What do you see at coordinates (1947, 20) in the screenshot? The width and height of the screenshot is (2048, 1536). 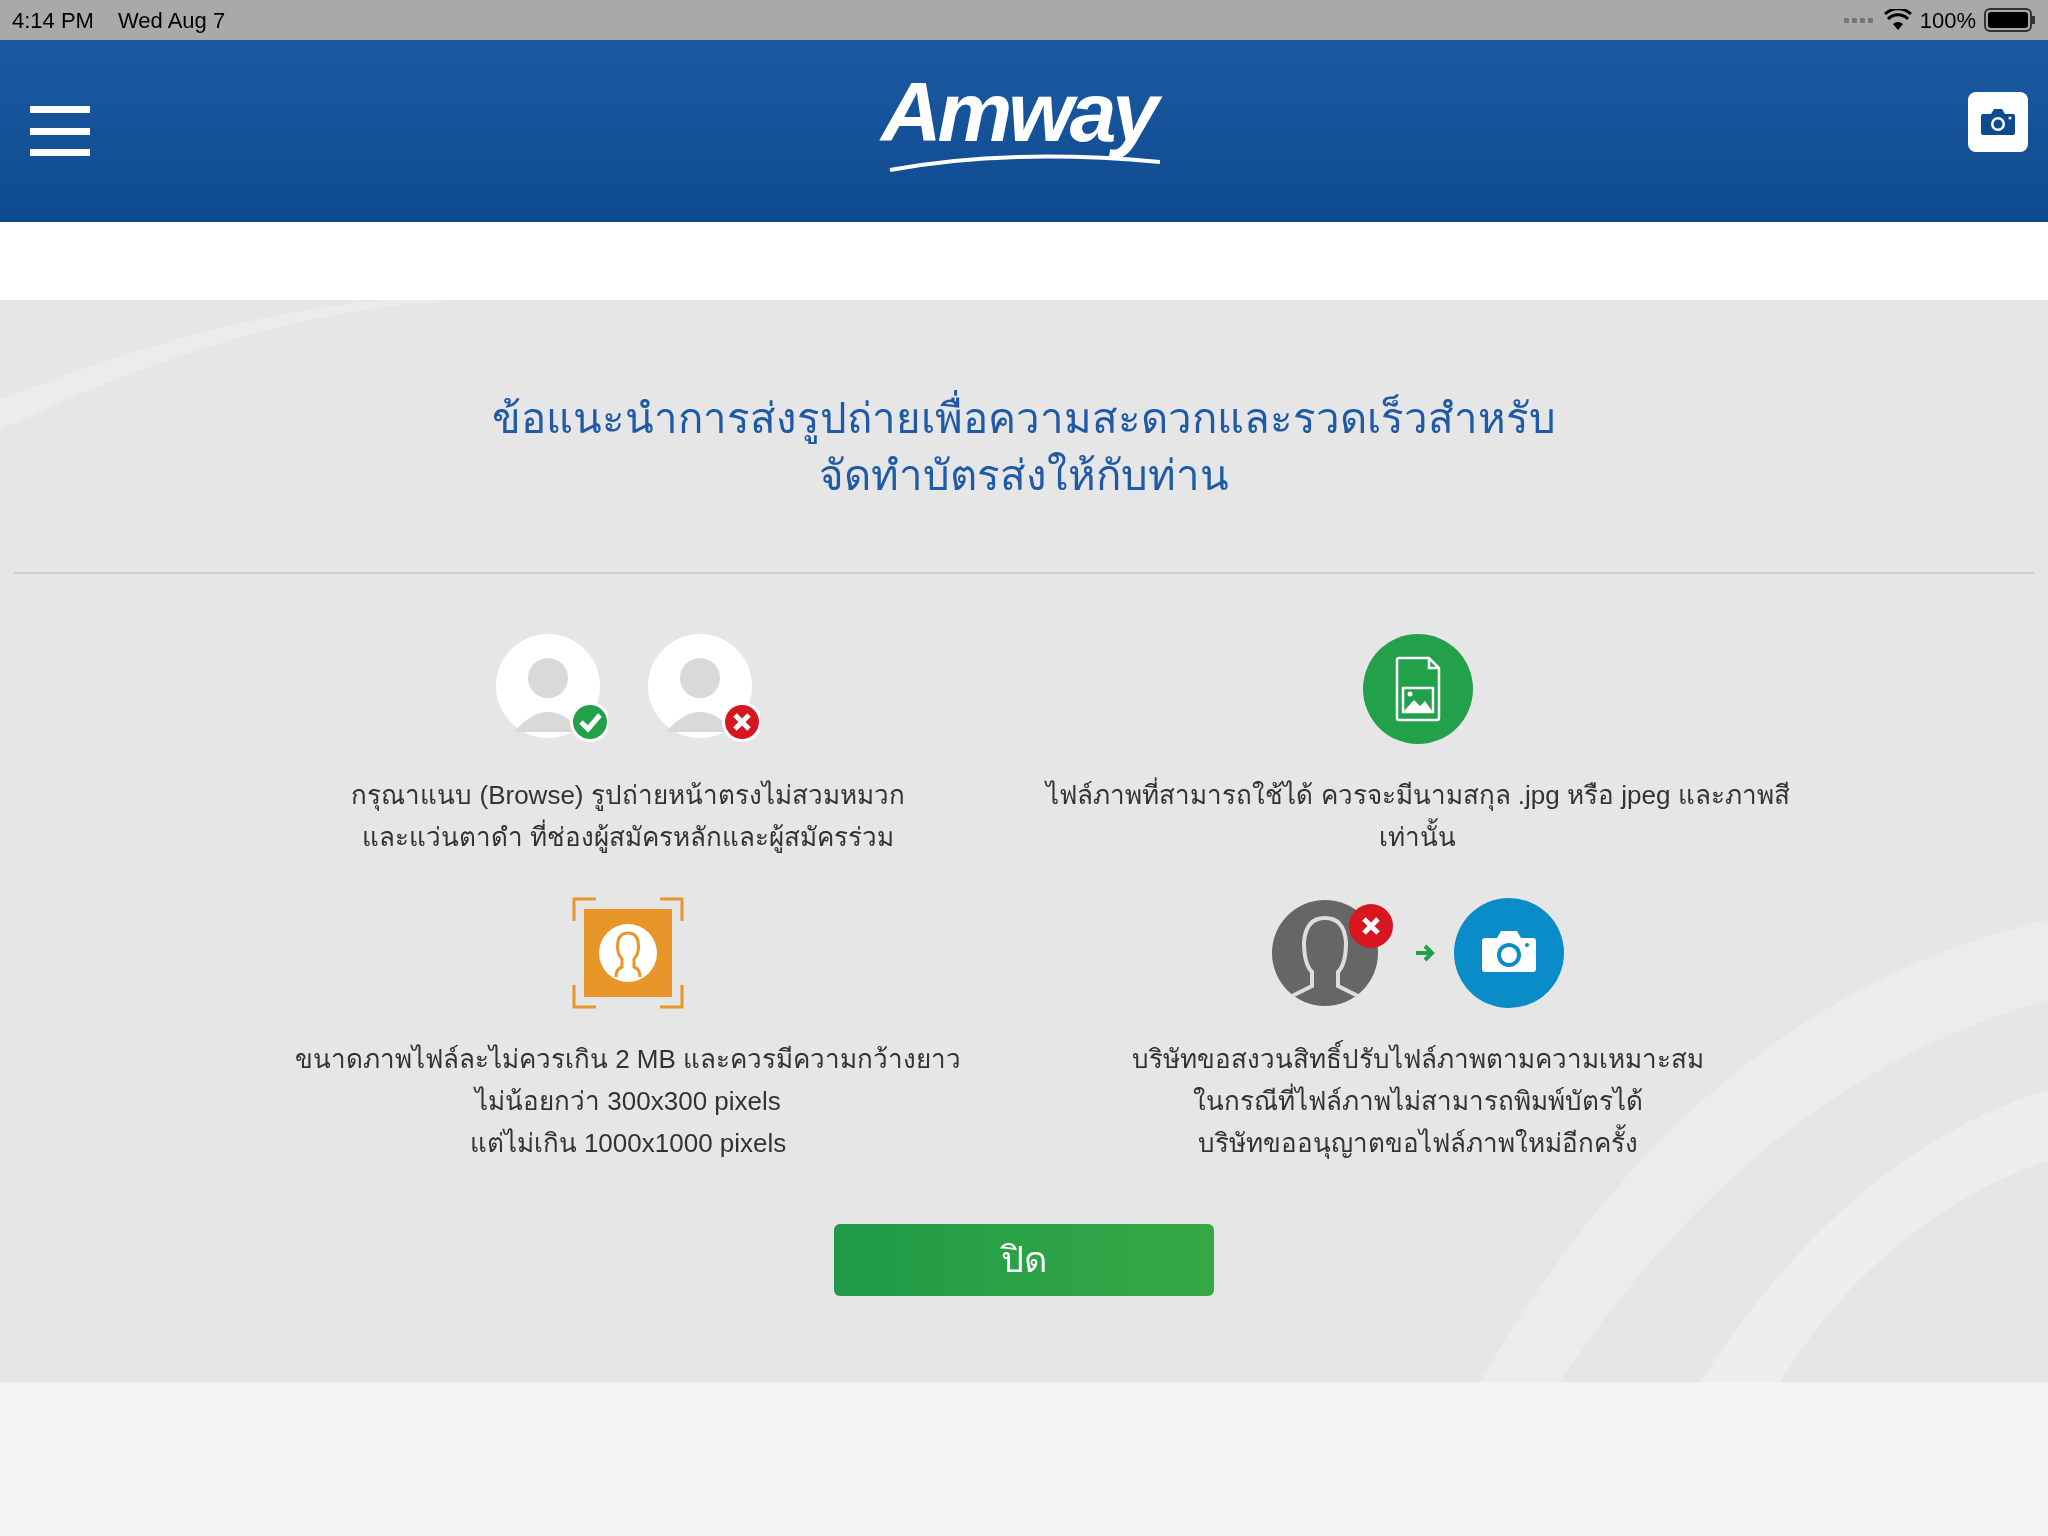 I see `battery-percent: 100%` at bounding box center [1947, 20].